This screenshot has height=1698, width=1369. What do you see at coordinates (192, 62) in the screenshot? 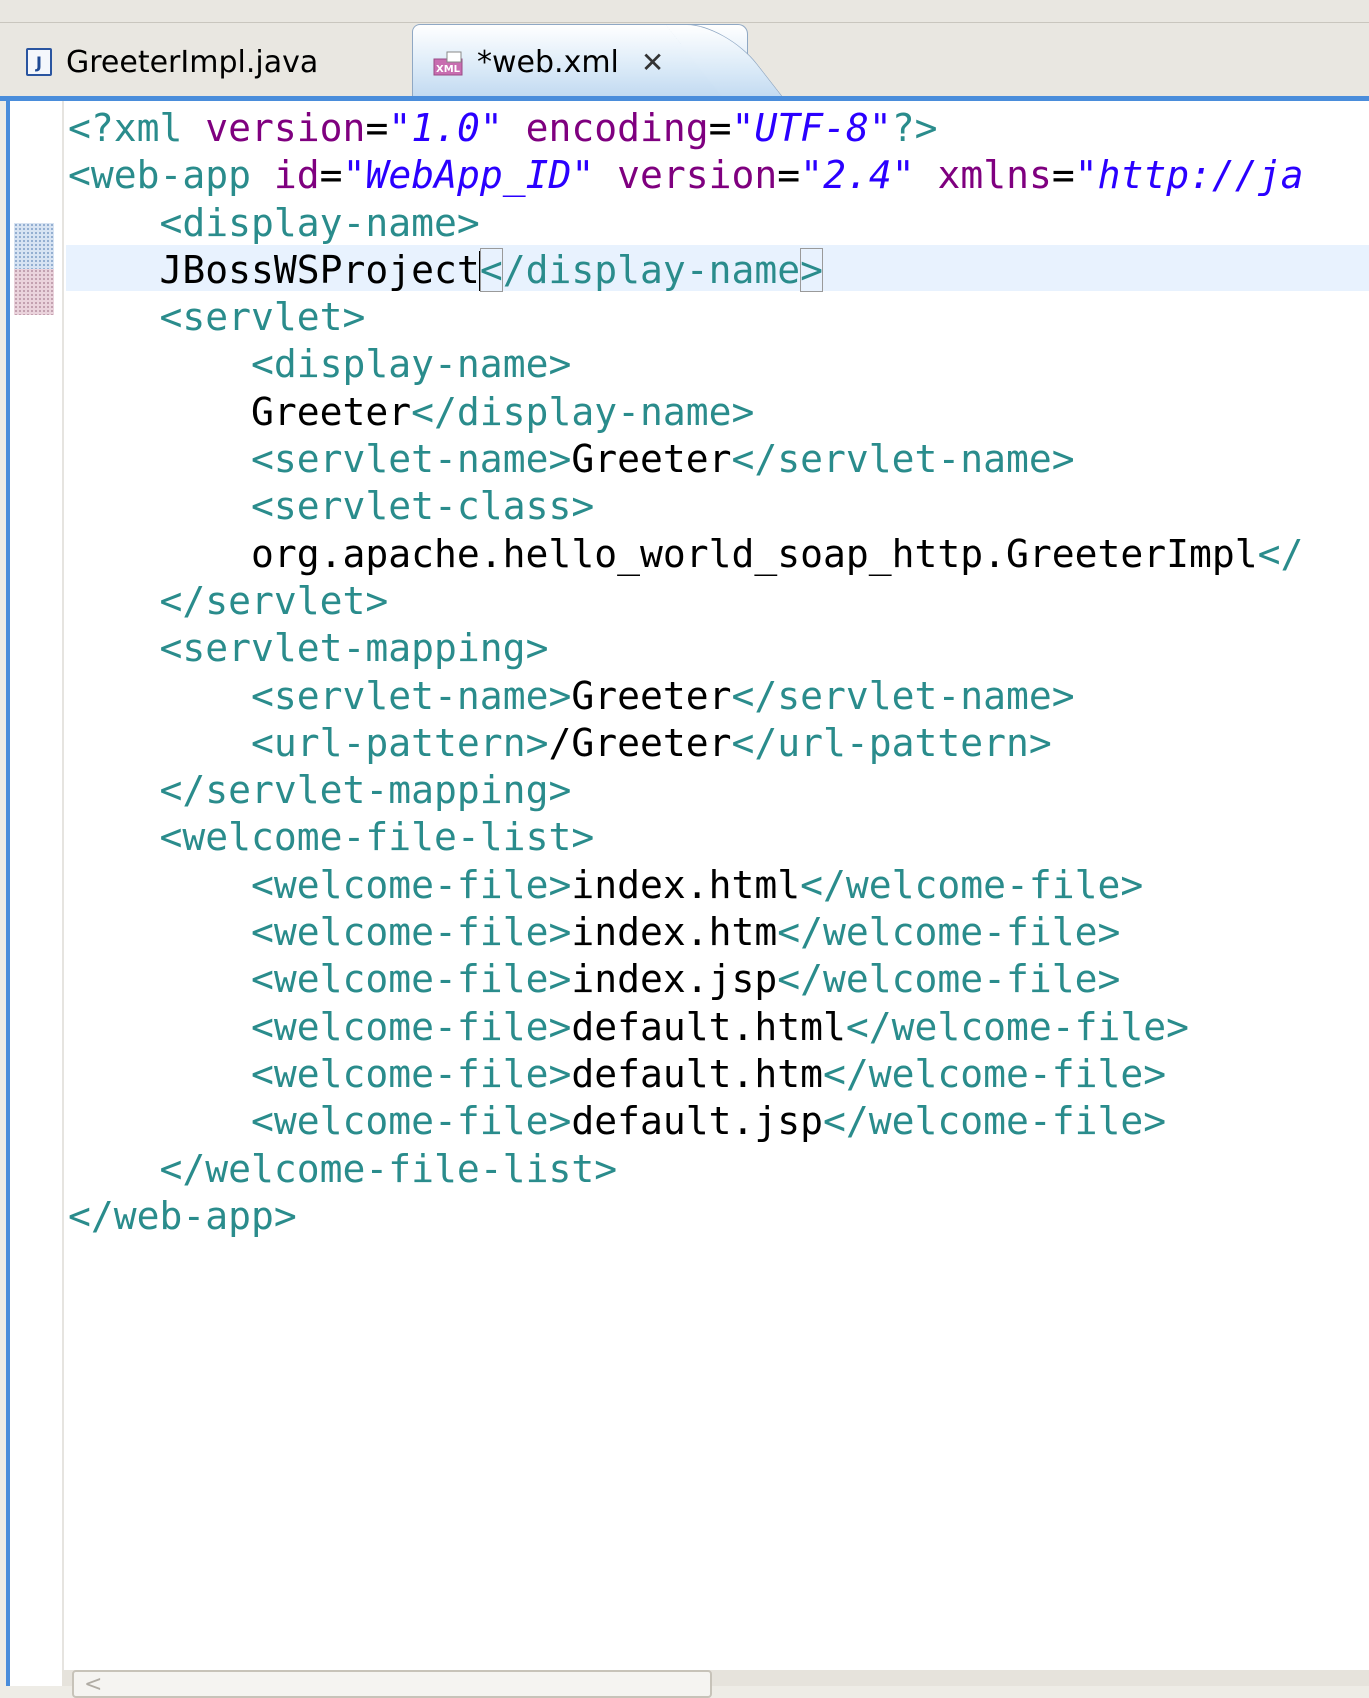
I see `tab-label: GreeterImpl.java` at bounding box center [192, 62].